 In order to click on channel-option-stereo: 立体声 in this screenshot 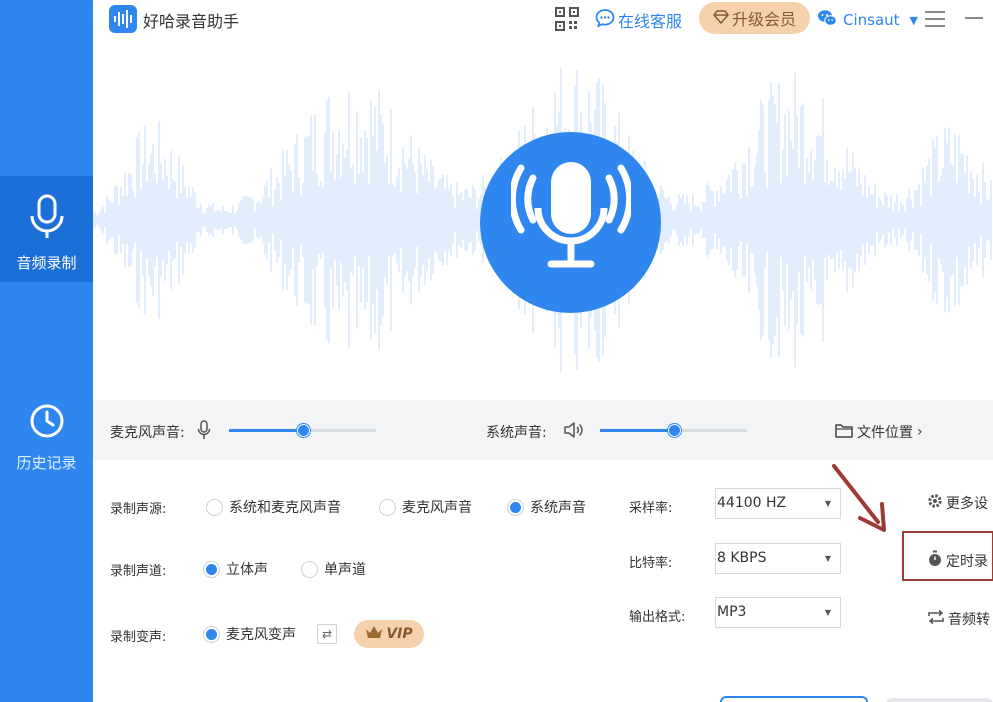, I will do `click(235, 569)`.